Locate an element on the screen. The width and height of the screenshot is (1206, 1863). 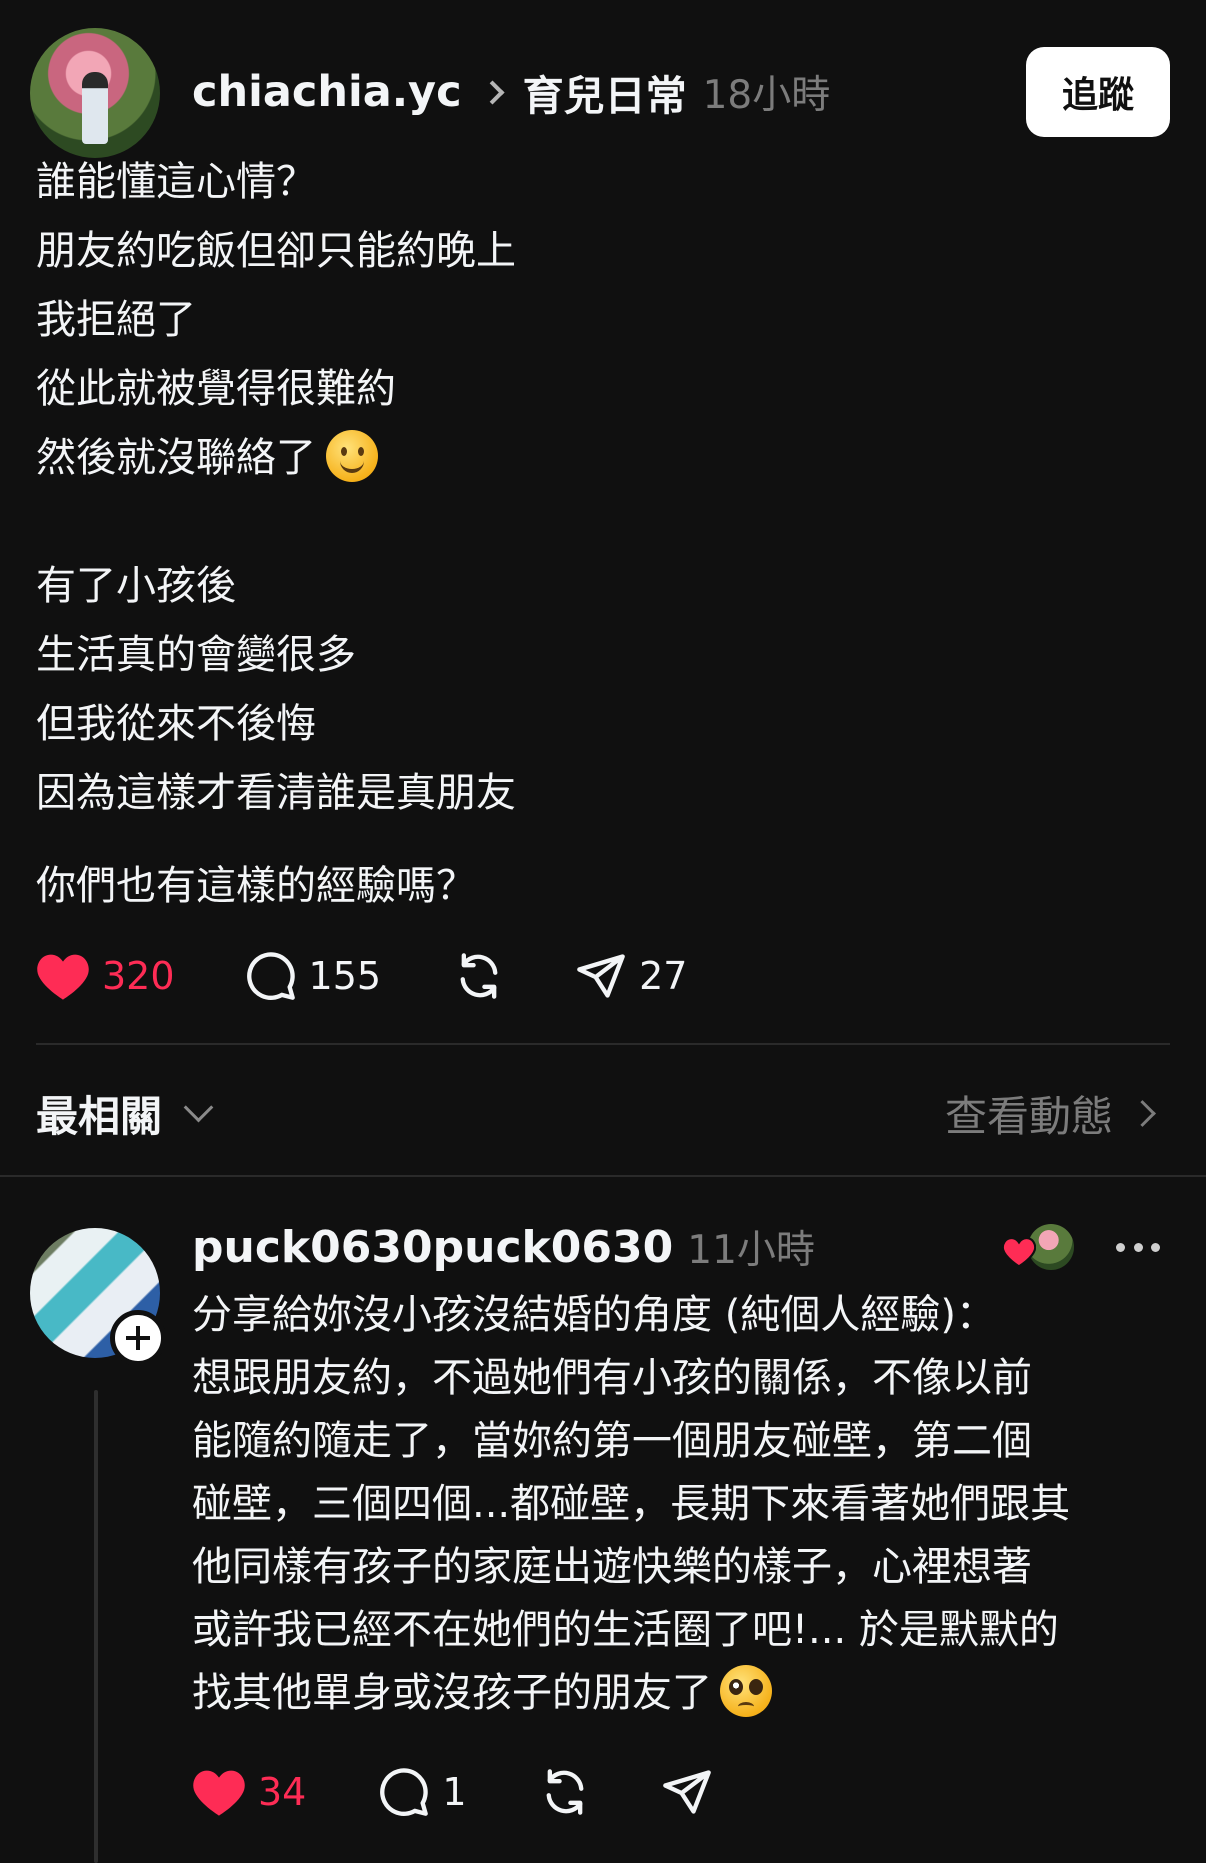
section-divider is located at coordinates (603, 1176).